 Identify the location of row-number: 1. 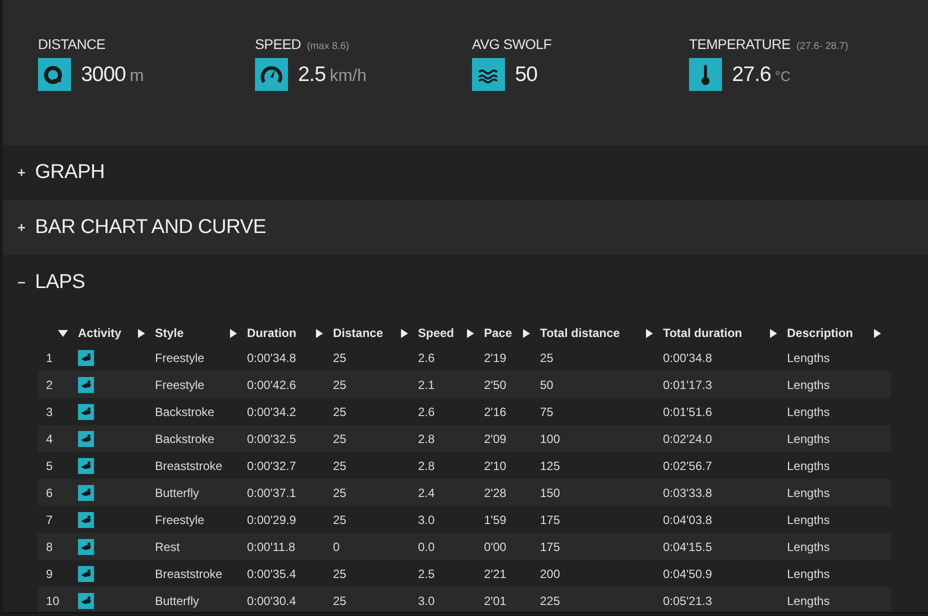
(49, 357).